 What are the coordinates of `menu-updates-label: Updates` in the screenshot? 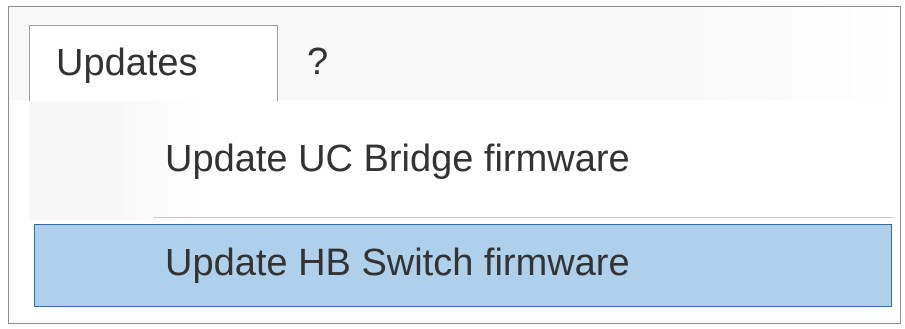 It's located at (127, 63).